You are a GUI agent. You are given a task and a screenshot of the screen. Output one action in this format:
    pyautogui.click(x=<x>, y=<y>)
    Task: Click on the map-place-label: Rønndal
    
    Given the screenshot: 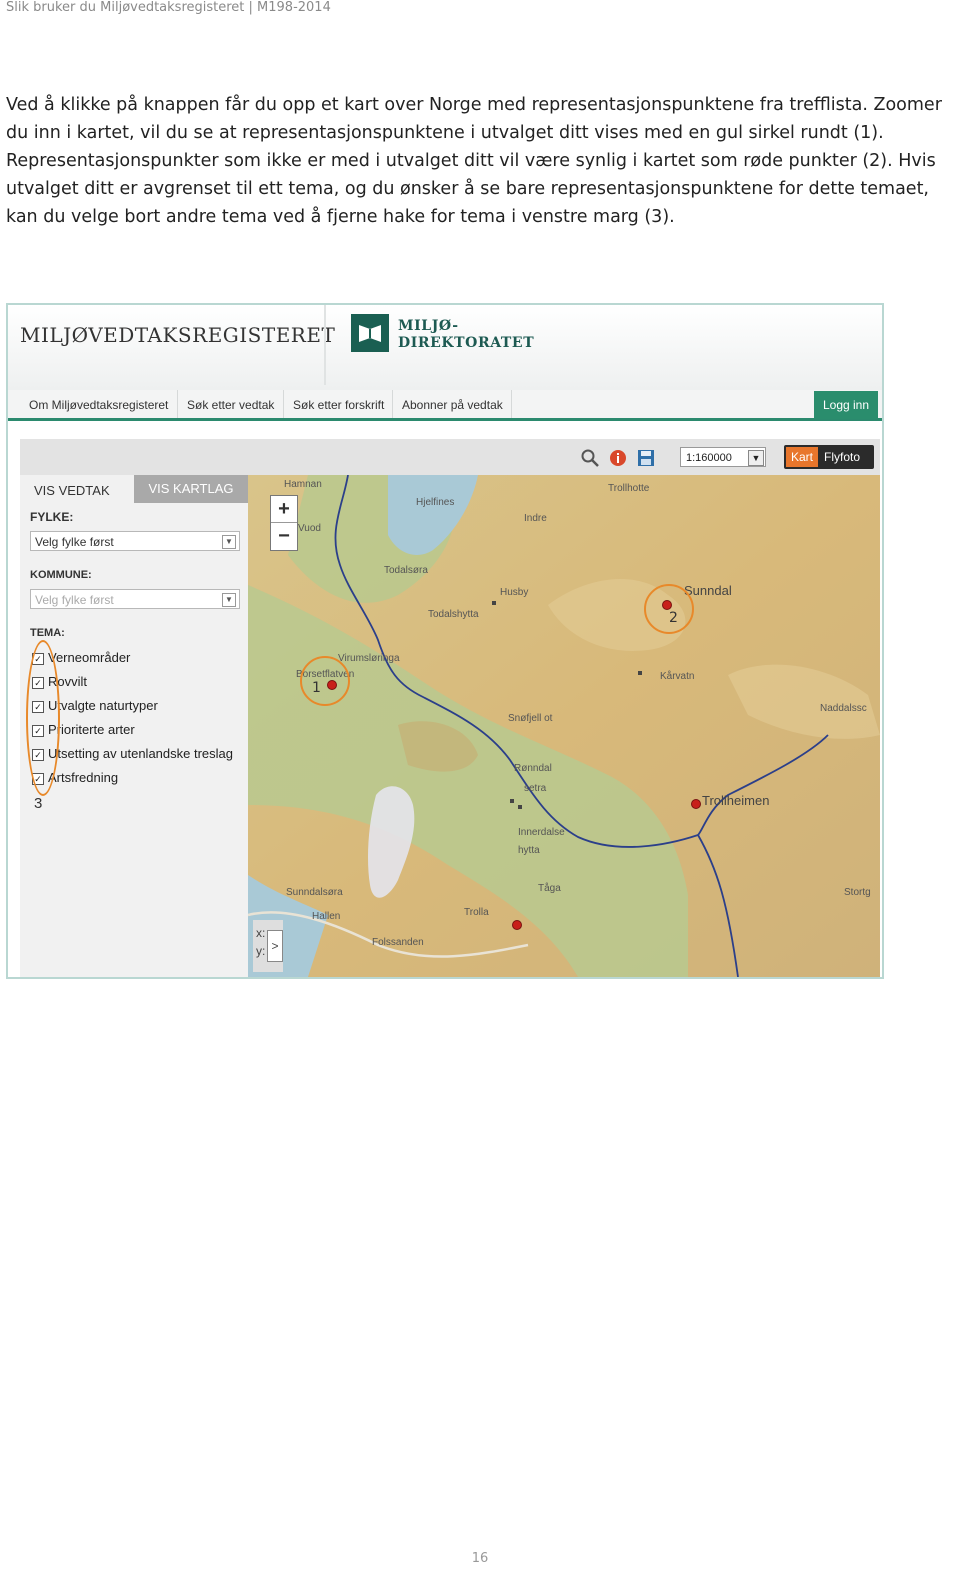 What is the action you would take?
    pyautogui.click(x=533, y=768)
    